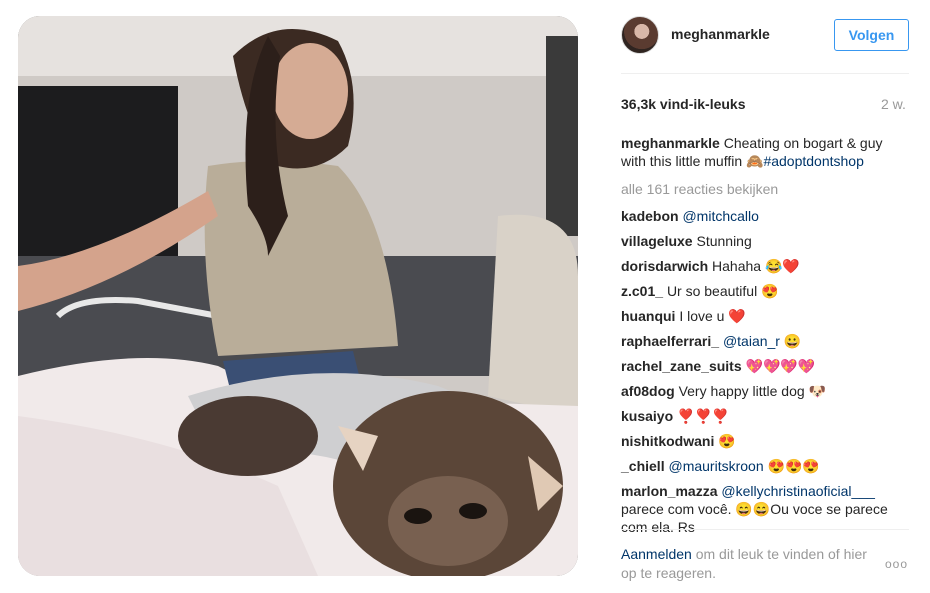 This screenshot has width=930, height=593. What do you see at coordinates (896, 564) in the screenshot?
I see `more-options-icon: ooo` at bounding box center [896, 564].